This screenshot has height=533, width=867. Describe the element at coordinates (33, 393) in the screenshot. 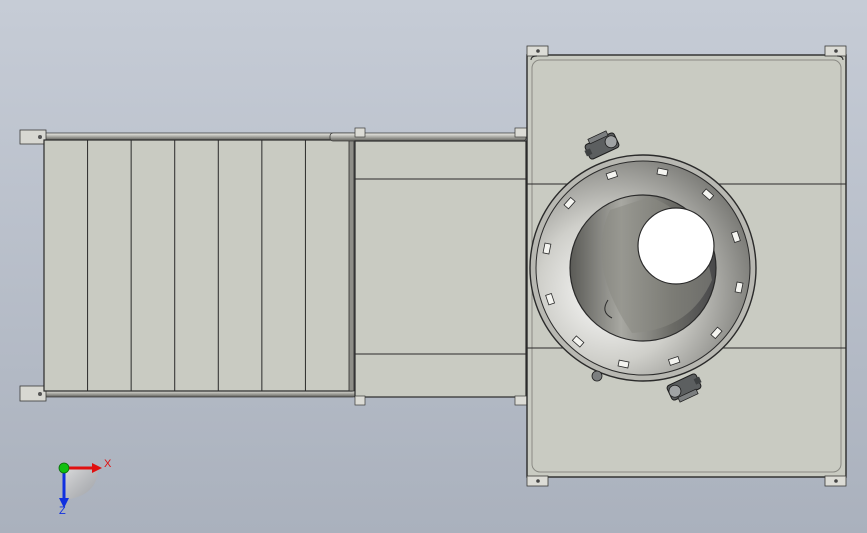

I see `rail-bracket-bottom-left` at that location.